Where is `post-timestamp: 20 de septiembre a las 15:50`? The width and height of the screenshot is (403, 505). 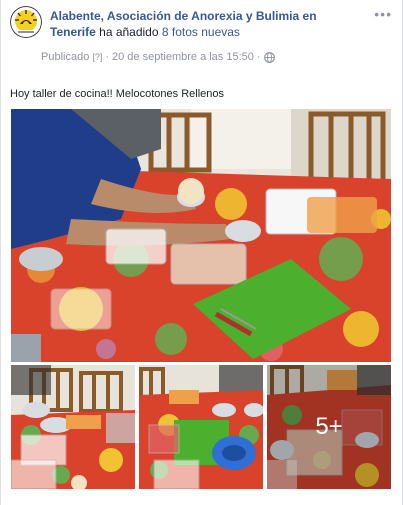 post-timestamp: 20 de septiembre a las 15:50 is located at coordinates (183, 57).